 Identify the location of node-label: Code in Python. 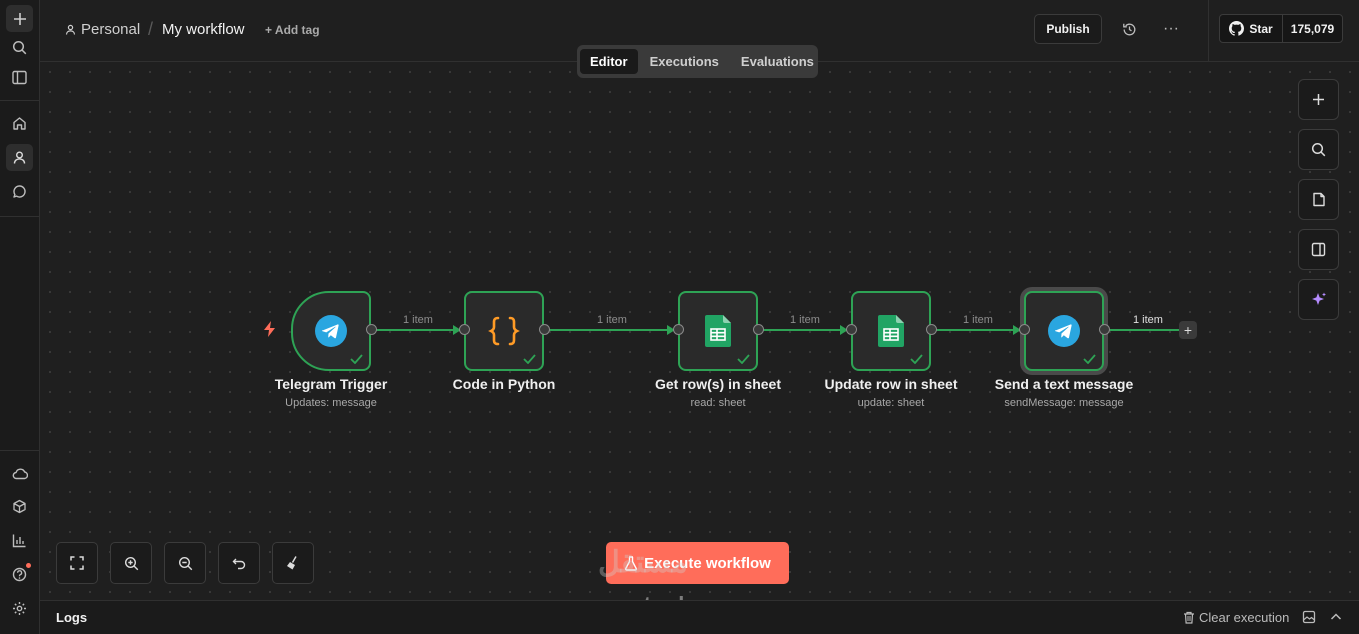
(504, 384).